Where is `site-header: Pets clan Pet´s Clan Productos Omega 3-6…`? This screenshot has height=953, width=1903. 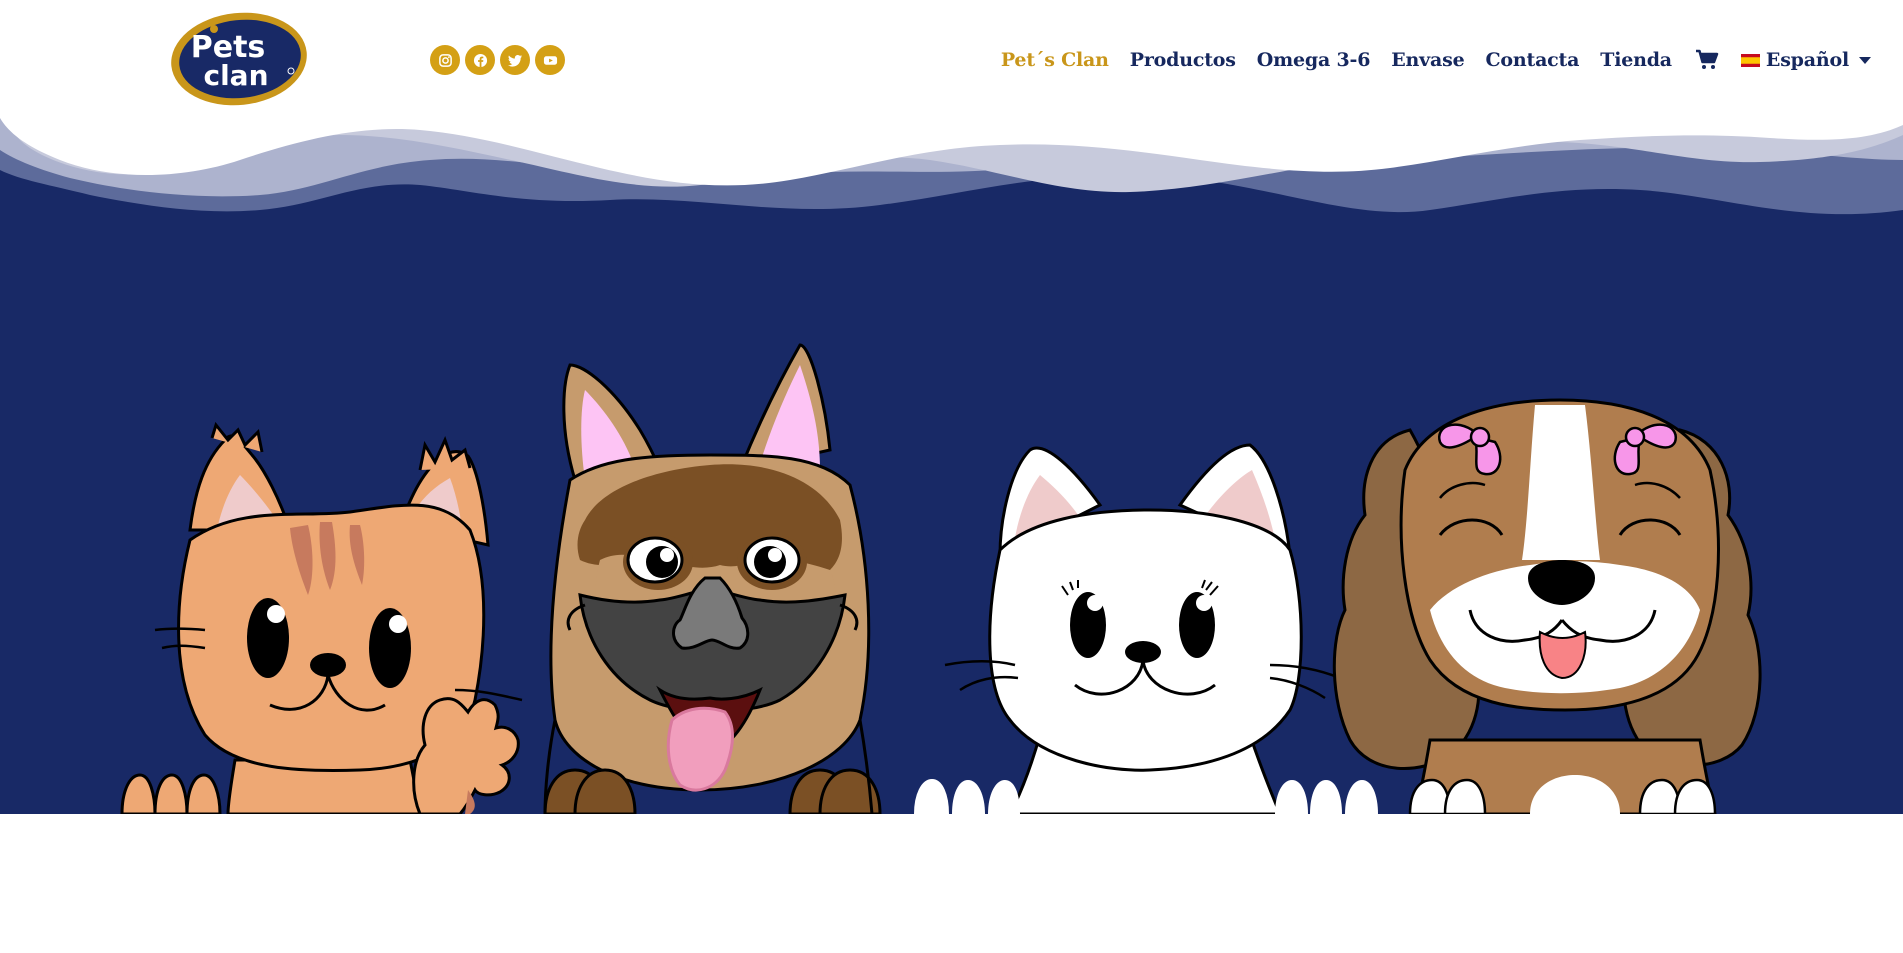 site-header: Pets clan Pet´s Clan Productos Omega 3-6… is located at coordinates (951, 65).